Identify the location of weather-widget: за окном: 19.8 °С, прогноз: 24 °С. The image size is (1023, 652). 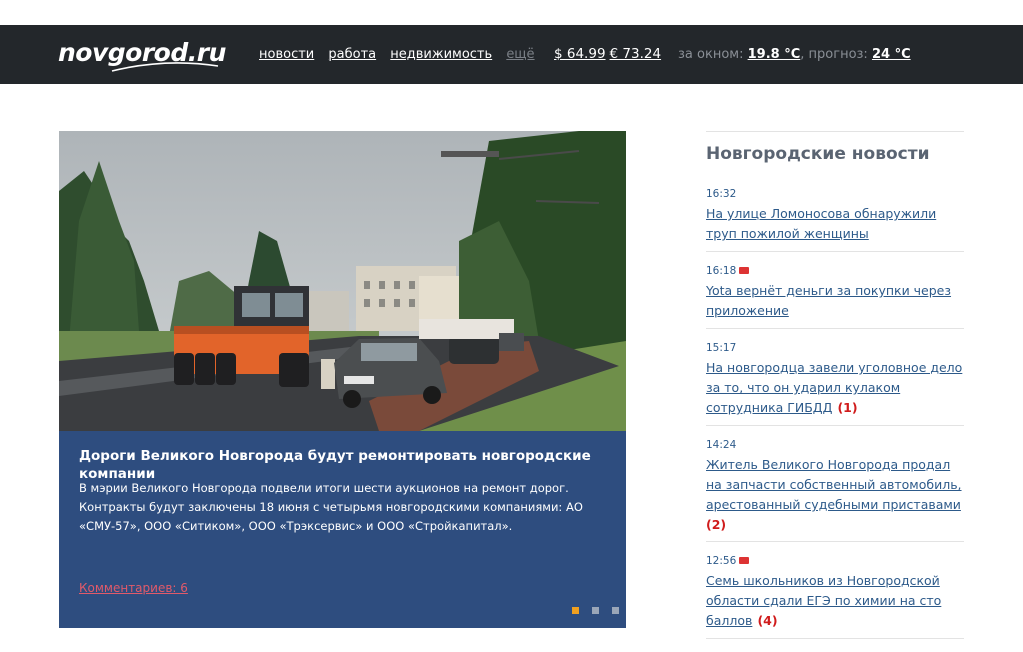
(794, 54).